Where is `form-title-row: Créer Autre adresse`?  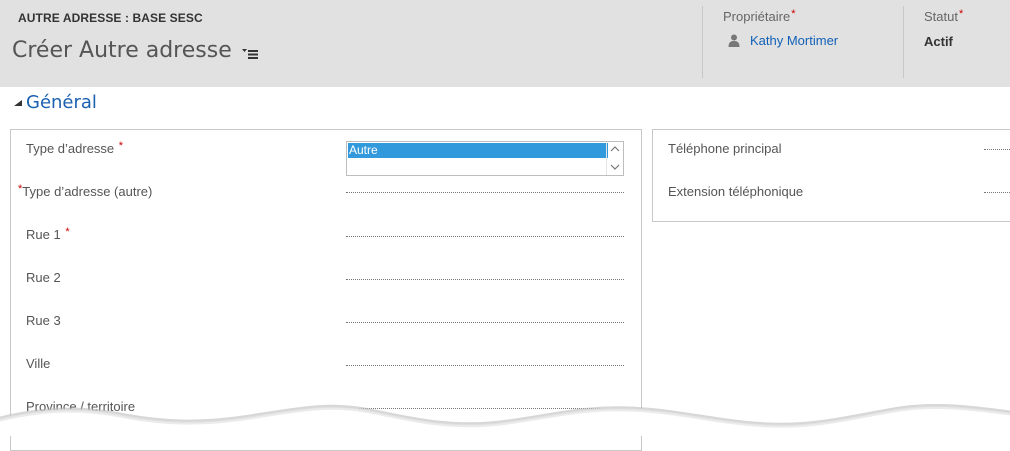
form-title-row: Créer Autre adresse is located at coordinates (135, 50).